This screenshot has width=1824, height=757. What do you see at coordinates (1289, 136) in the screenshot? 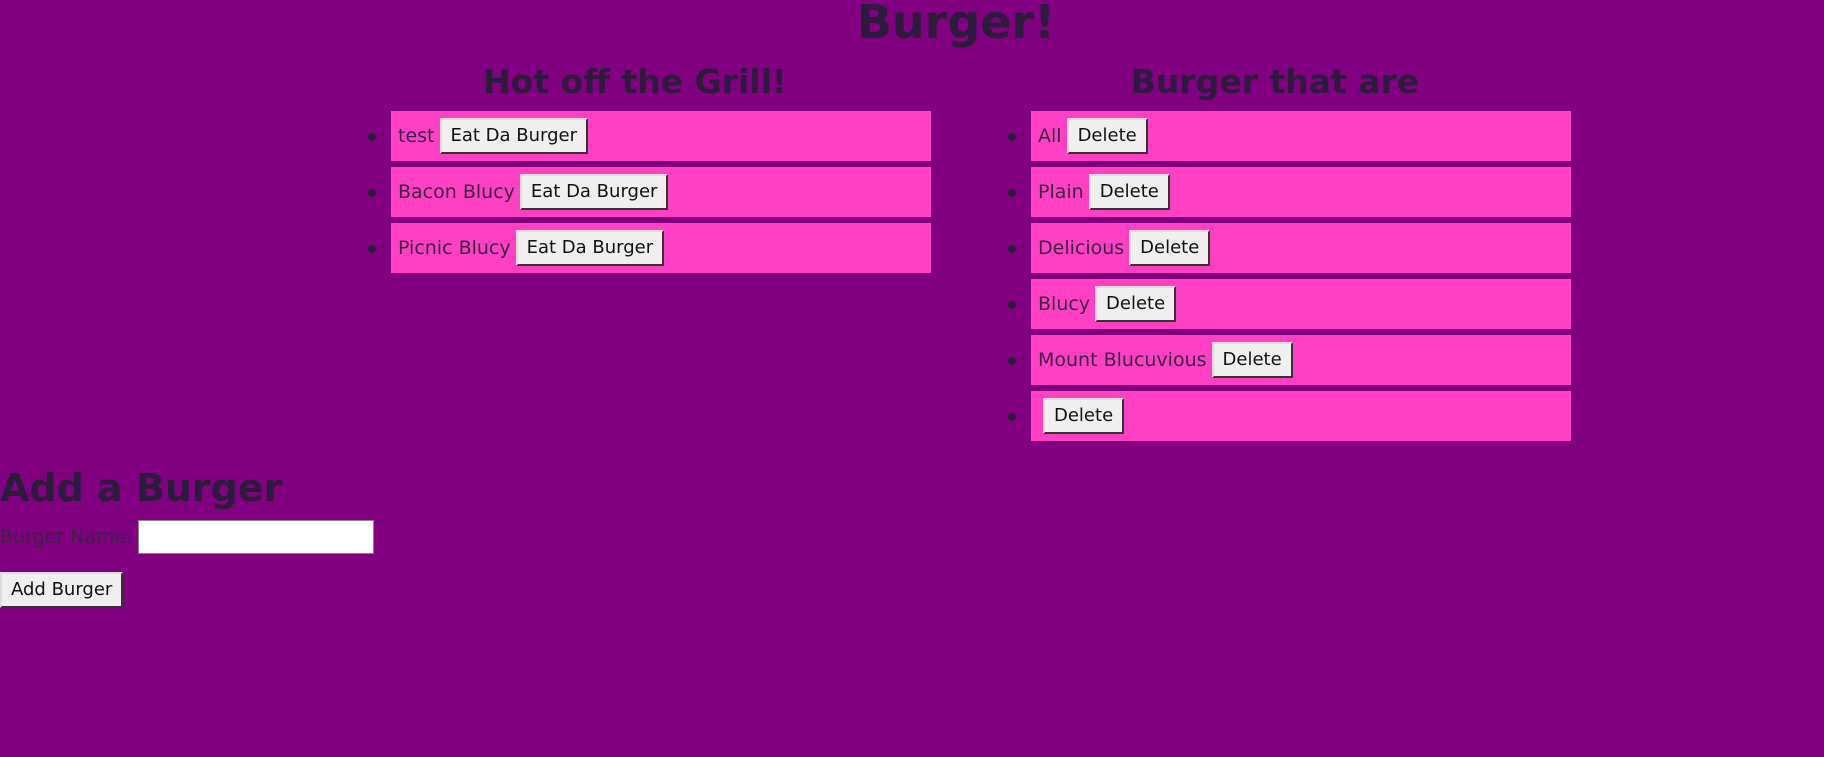
I see `list-item: All Delete` at bounding box center [1289, 136].